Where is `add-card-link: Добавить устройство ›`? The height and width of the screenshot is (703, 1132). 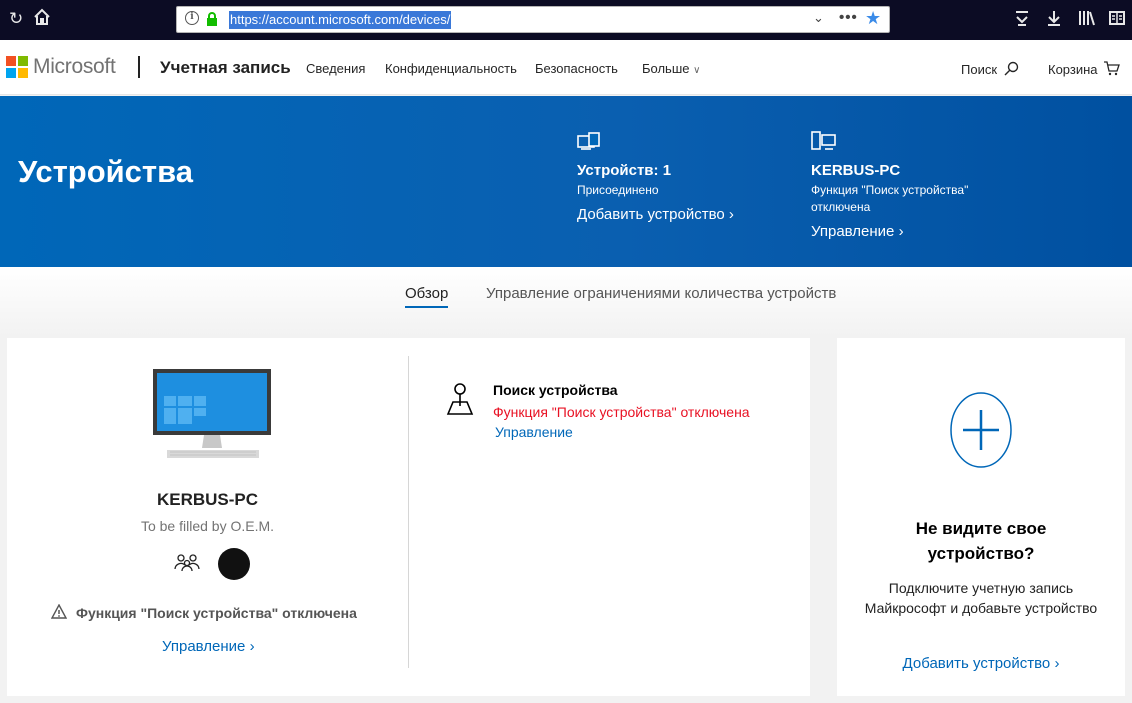
add-card-link: Добавить устройство › is located at coordinates (981, 663).